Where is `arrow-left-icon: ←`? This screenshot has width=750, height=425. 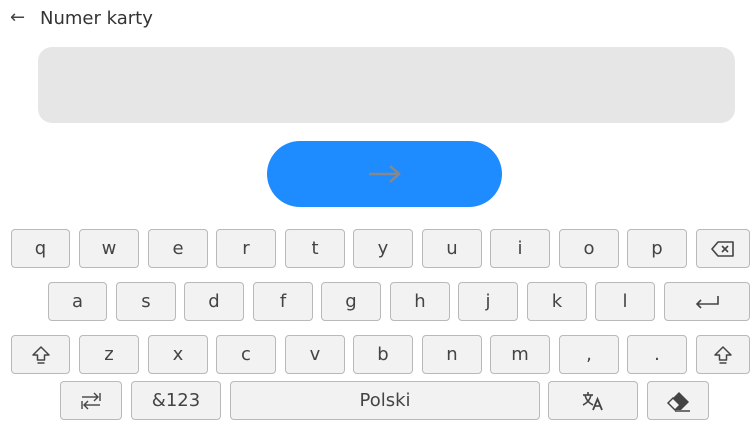
arrow-left-icon: ← is located at coordinates (21, 18).